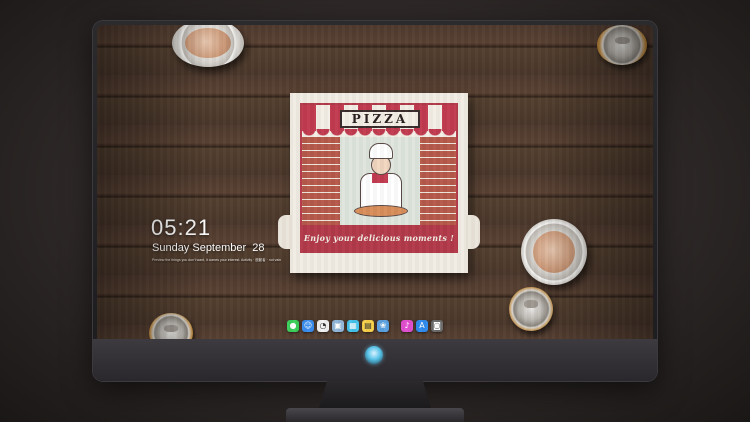  I want to click on clapper-icon: ▦, so click(353, 326).